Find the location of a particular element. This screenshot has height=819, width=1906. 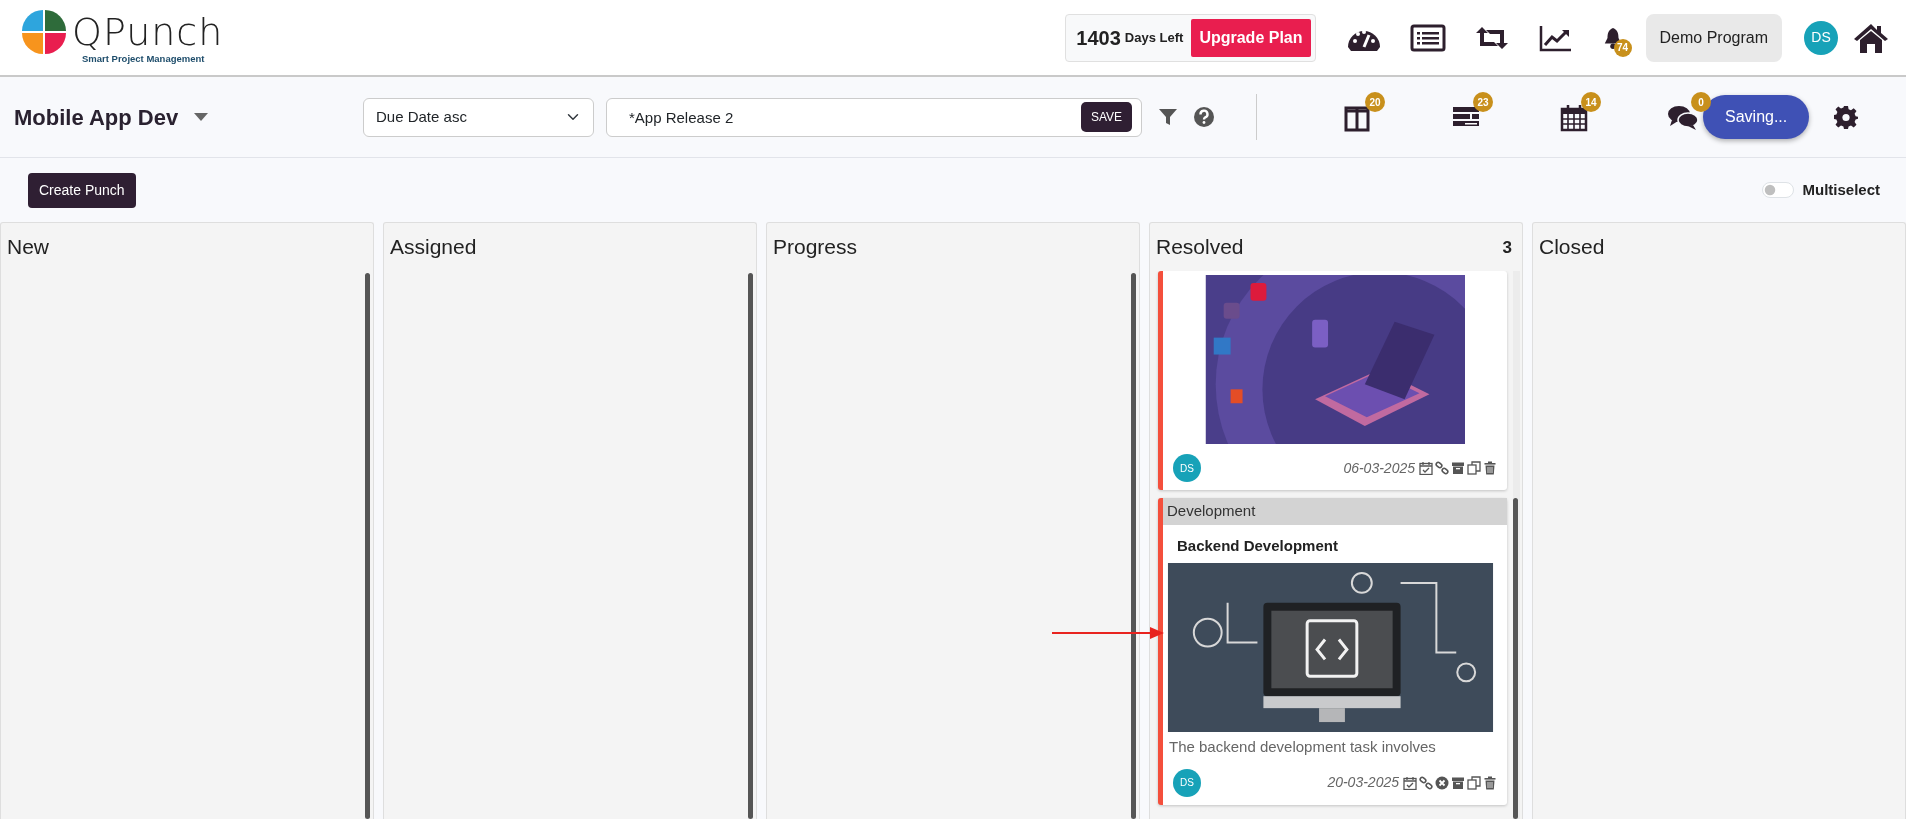

close-icon is located at coordinates (1442, 782).